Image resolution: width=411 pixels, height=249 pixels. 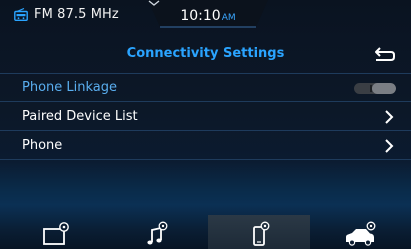 I want to click on toggle-knob, so click(x=384, y=88).